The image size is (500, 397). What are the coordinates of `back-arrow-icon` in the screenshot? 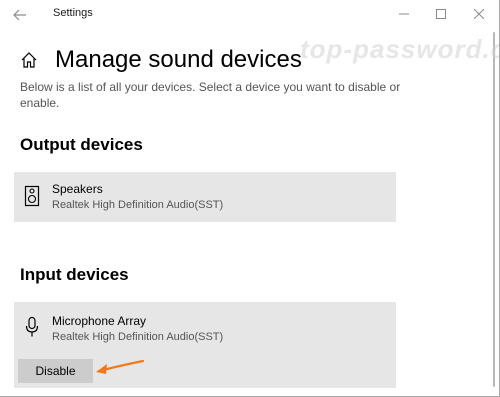 It's located at (19, 15).